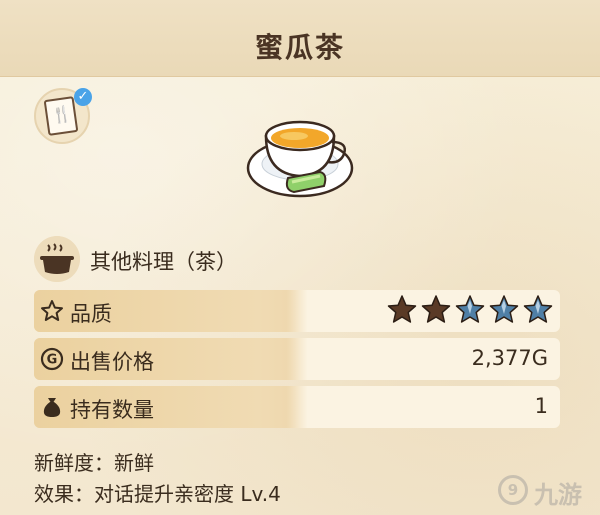  Describe the element at coordinates (541, 406) in the screenshot. I see `owned-value: 1` at that location.